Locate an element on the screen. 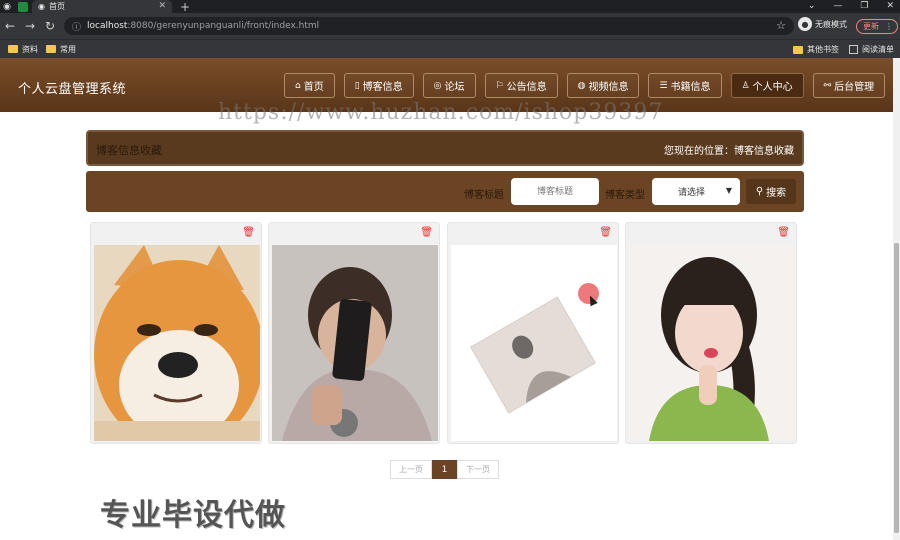  breadcrumb: 您现在的位置：博客信息收藏 is located at coordinates (729, 151).